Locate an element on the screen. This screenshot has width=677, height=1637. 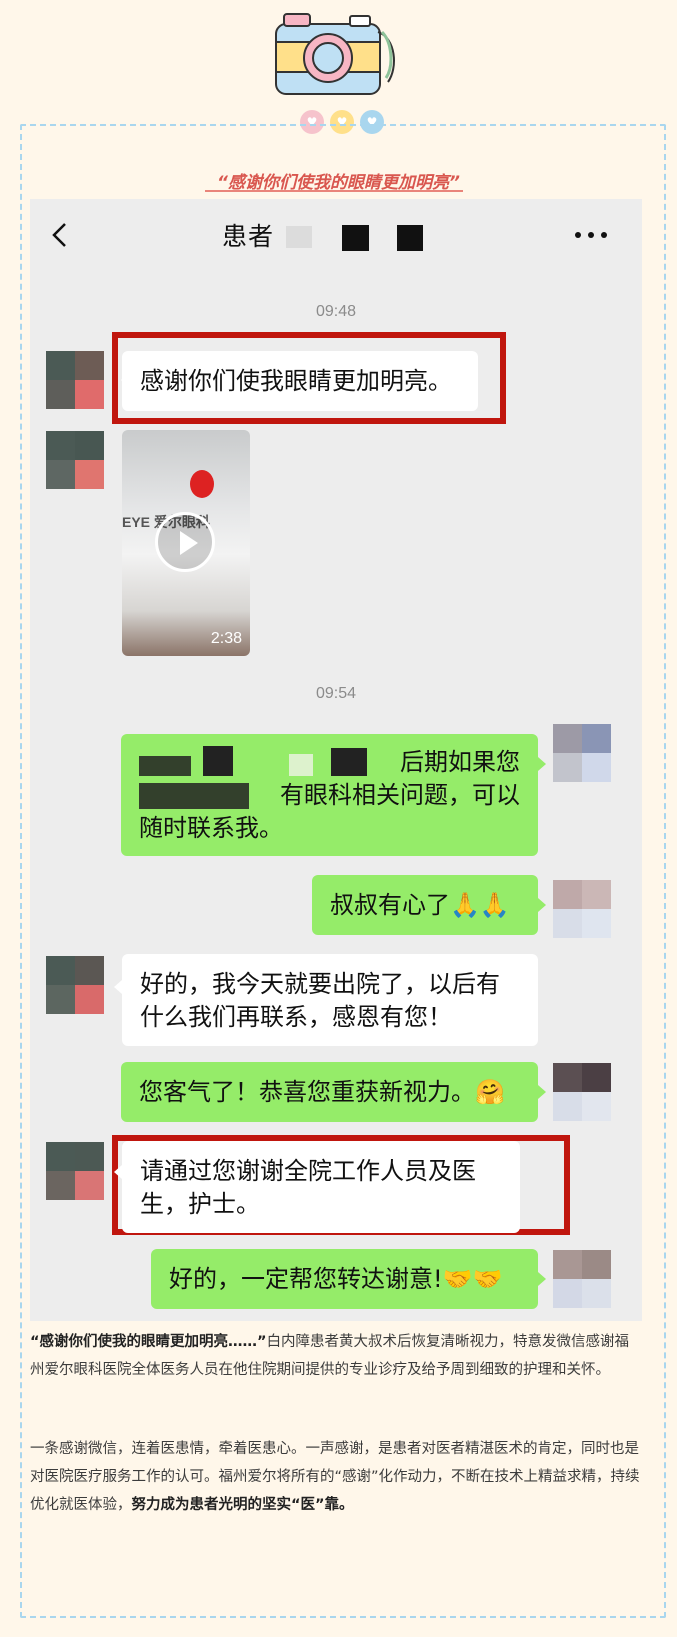
timestamp: 09:48 is located at coordinates (336, 311).